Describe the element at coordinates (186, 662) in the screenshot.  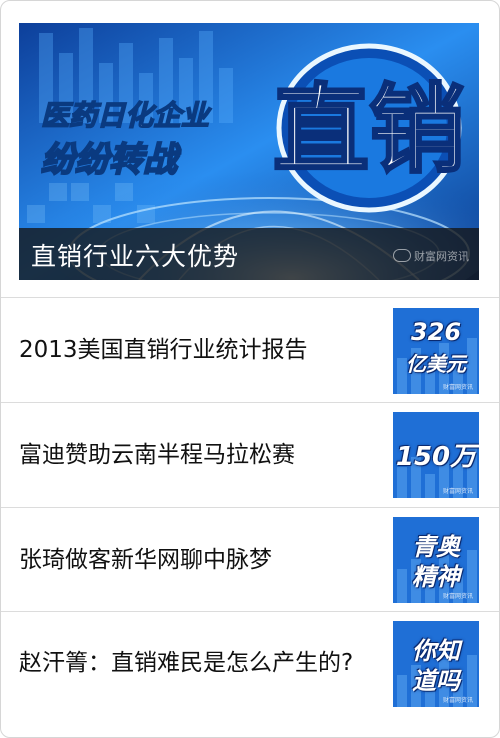
I see `article-title: 赵汗箐：直销难民是怎么产生的?` at that location.